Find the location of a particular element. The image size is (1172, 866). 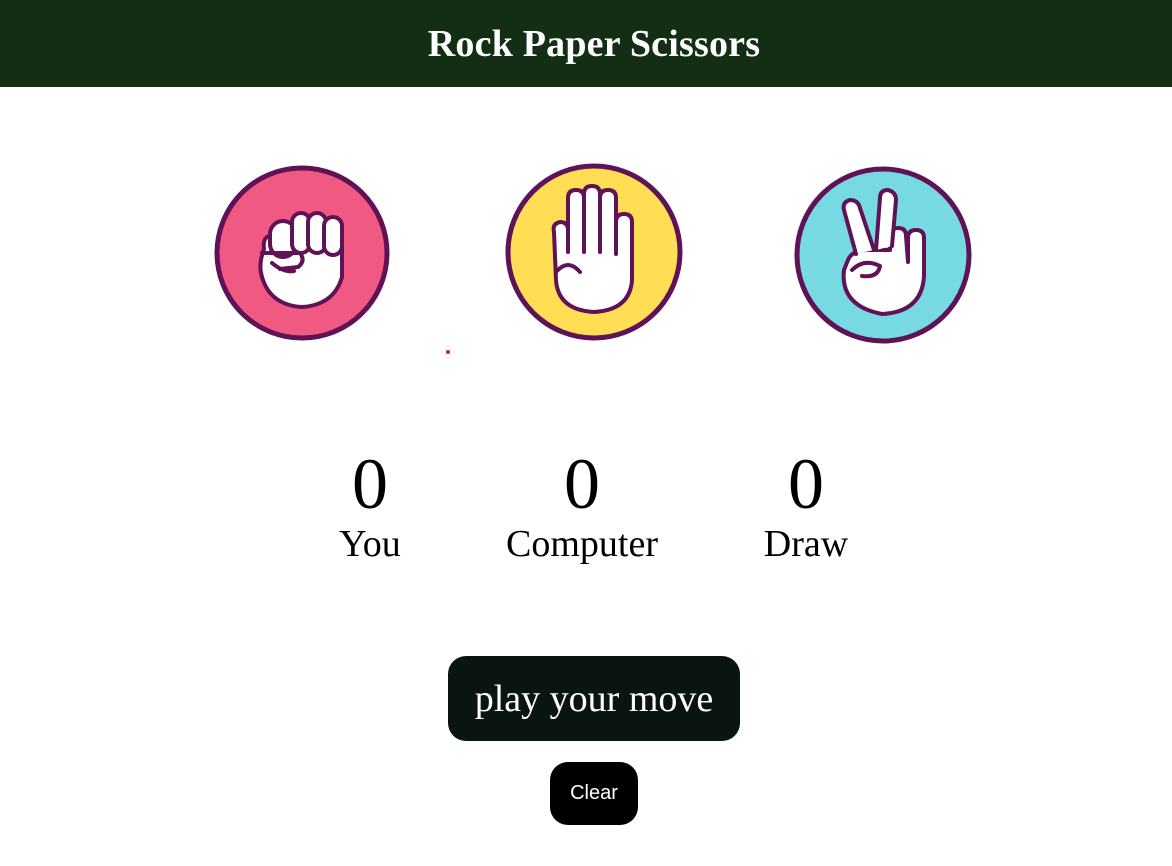

score-you-value: 0 is located at coordinates (370, 484).